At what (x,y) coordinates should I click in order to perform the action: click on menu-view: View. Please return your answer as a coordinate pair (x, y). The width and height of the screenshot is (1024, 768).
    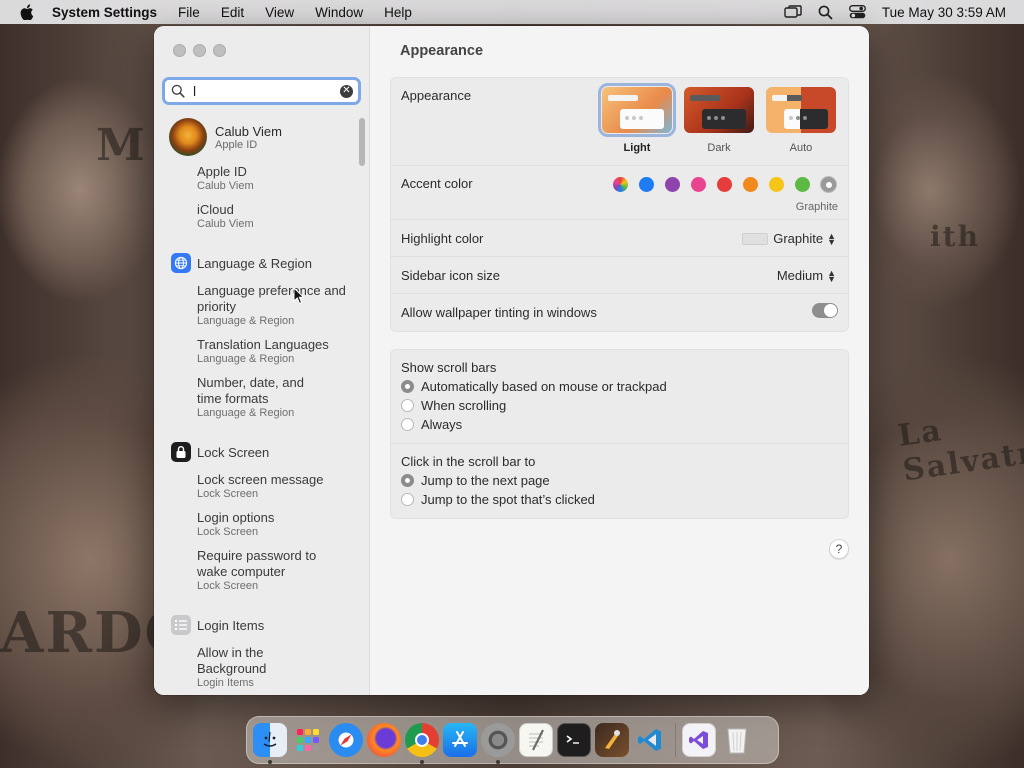
    Looking at the image, I should click on (279, 12).